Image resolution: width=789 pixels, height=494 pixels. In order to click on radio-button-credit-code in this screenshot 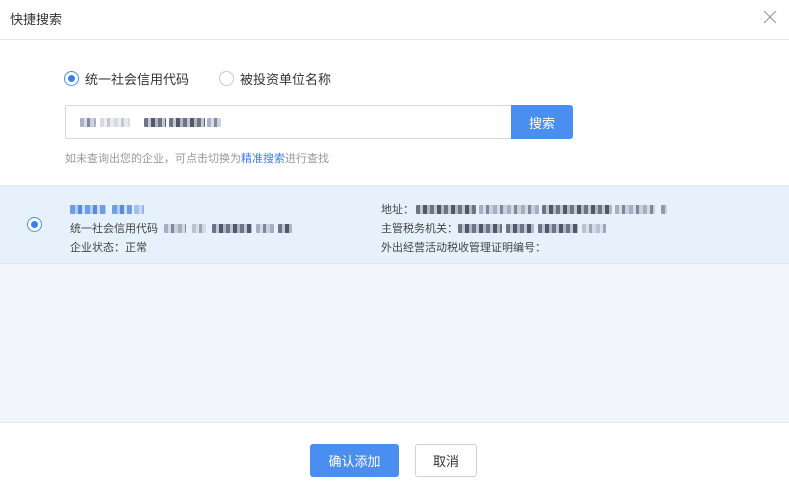, I will do `click(71, 78)`.